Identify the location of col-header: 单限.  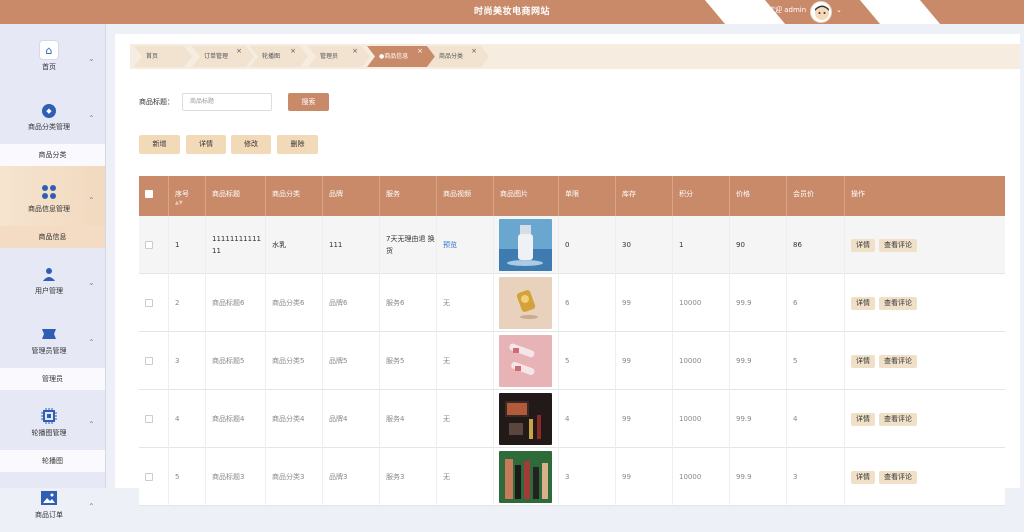
(587, 196).